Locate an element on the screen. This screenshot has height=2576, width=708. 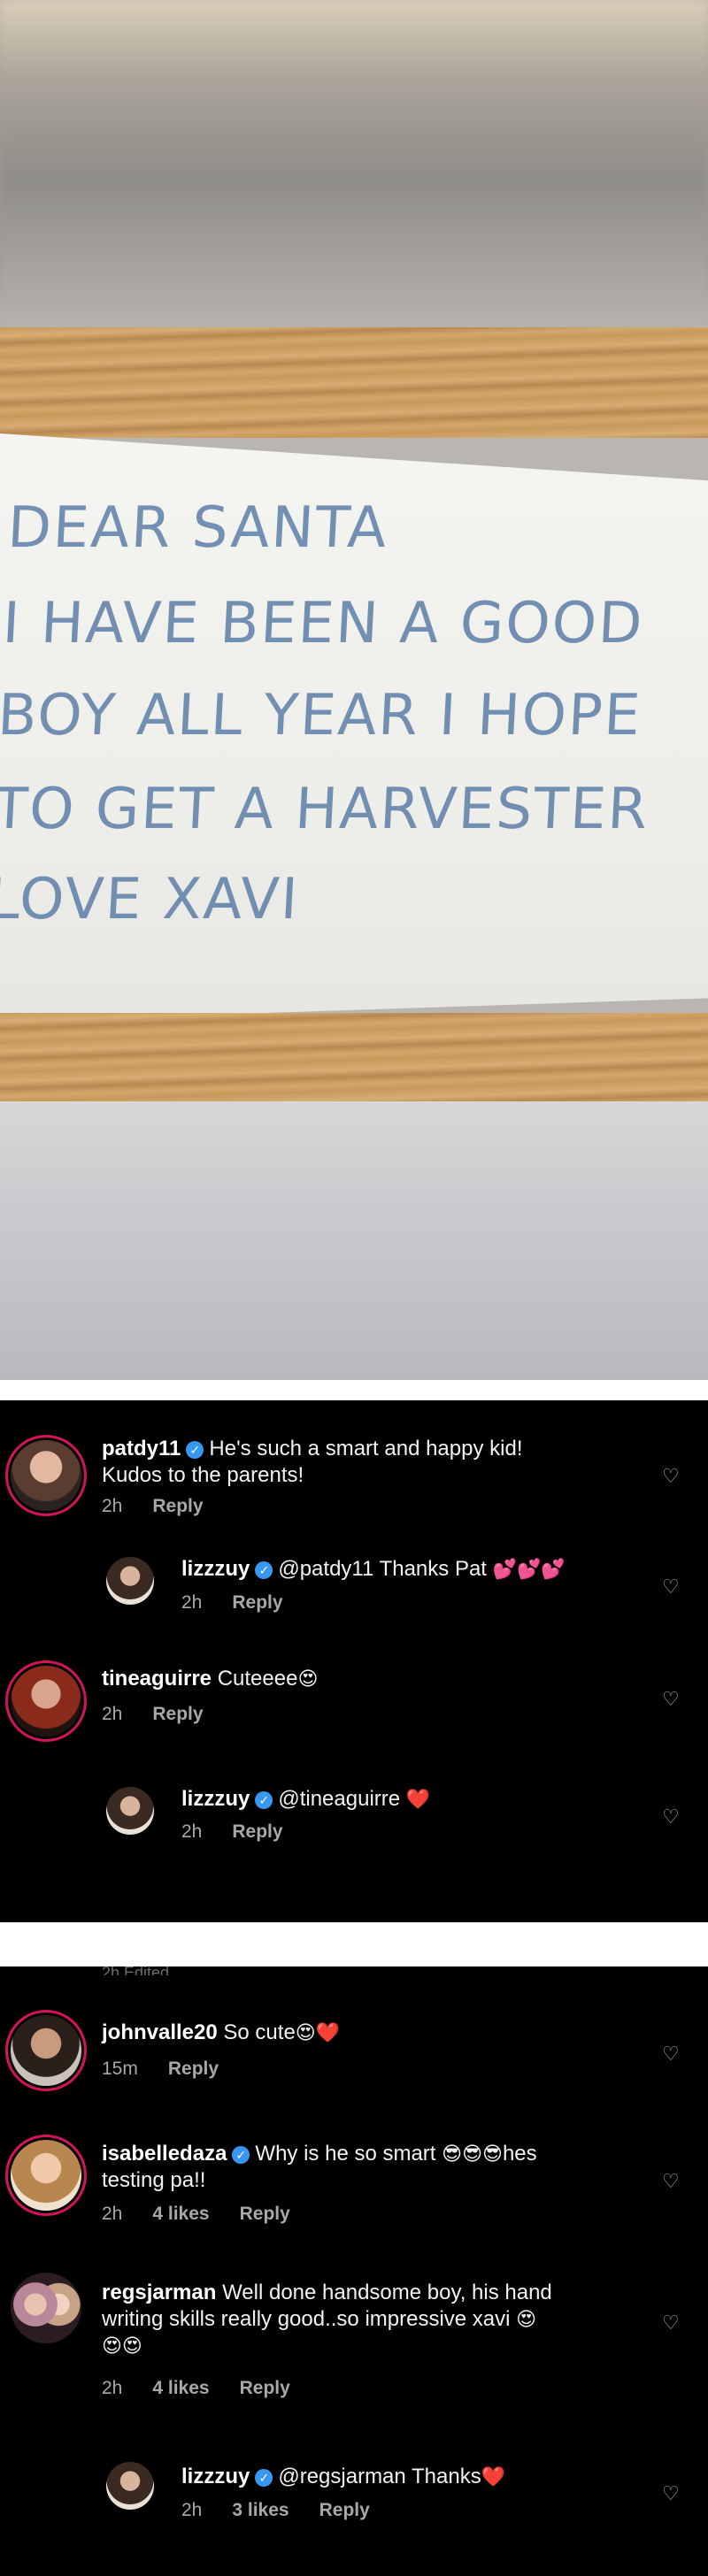
wooden-beam-bottom is located at coordinates (354, 1057).